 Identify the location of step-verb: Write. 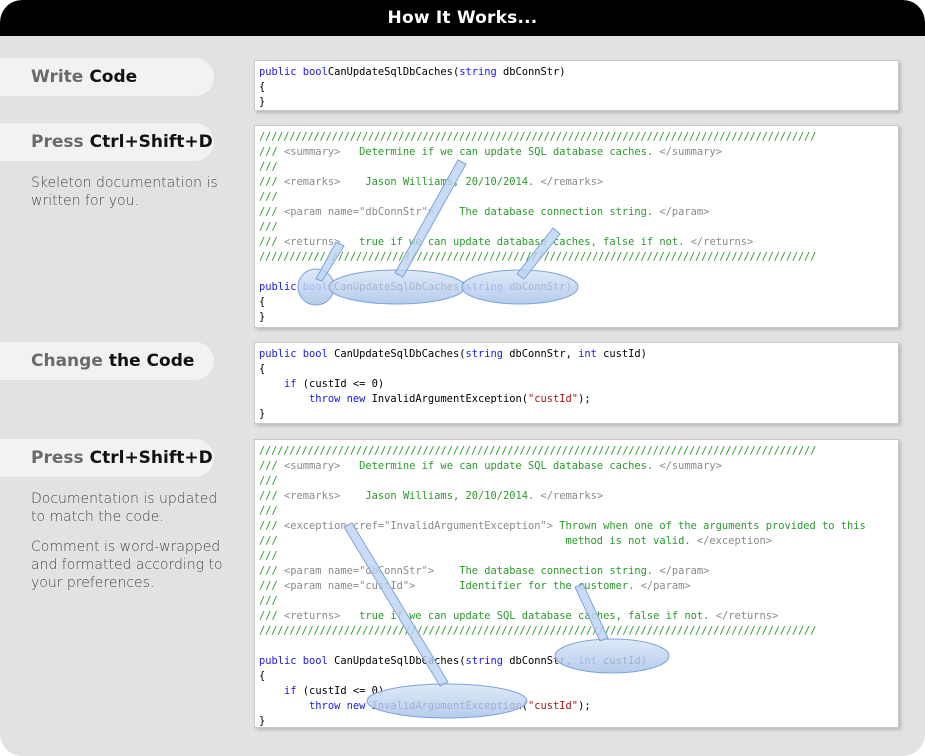
(57, 77).